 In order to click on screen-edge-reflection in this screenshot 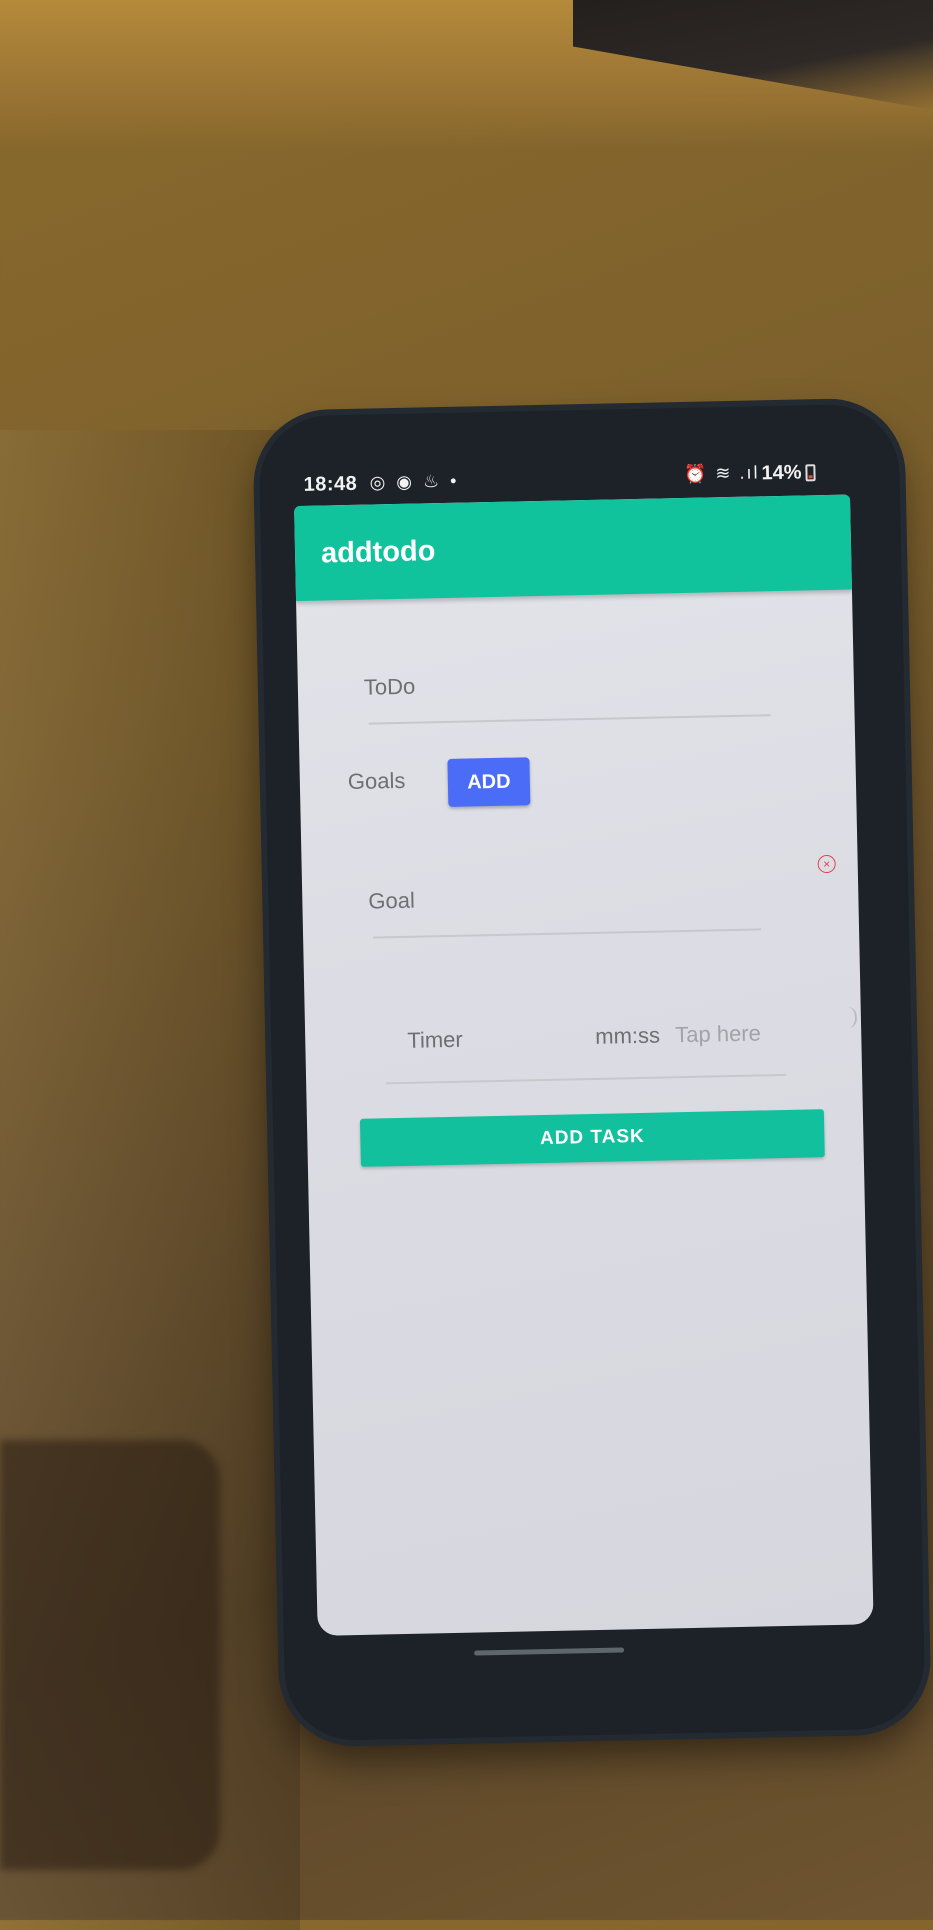, I will do `click(852, 1017)`.